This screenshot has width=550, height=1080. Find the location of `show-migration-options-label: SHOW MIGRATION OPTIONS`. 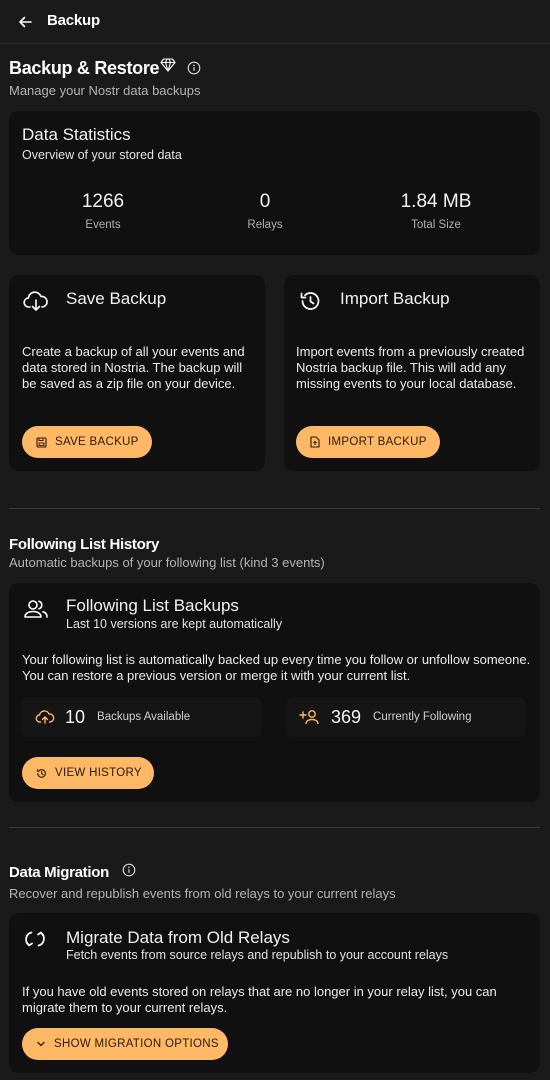

show-migration-options-label: SHOW MIGRATION OPTIONS is located at coordinates (136, 1044).